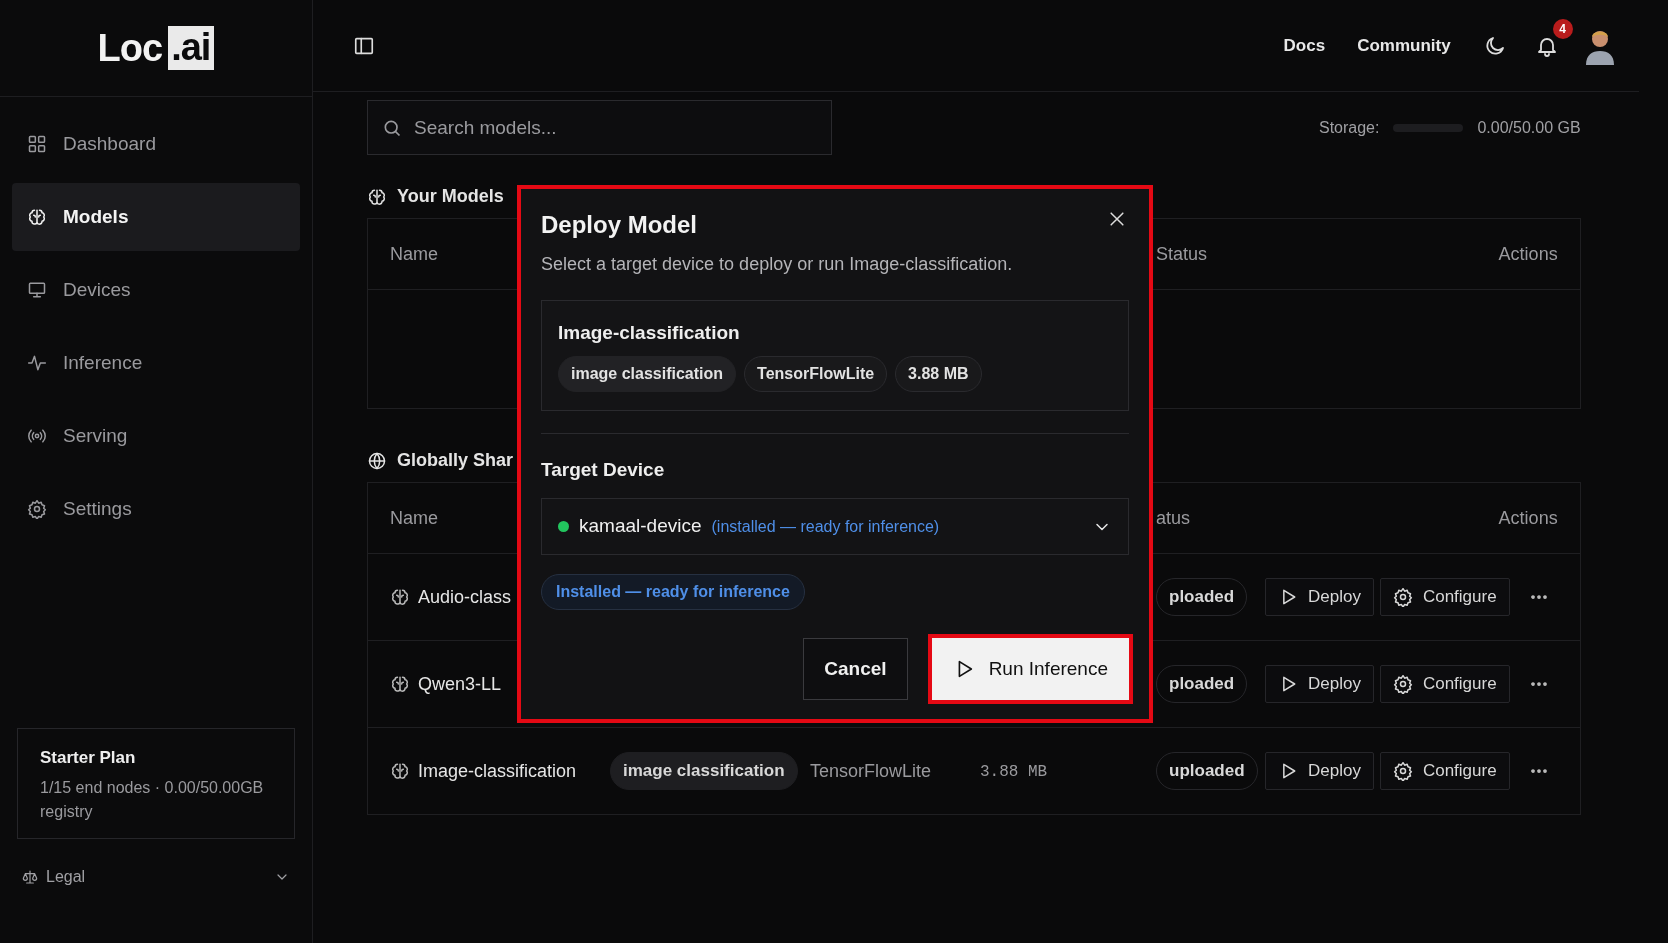  What do you see at coordinates (37, 363) in the screenshot?
I see `pulse-icon` at bounding box center [37, 363].